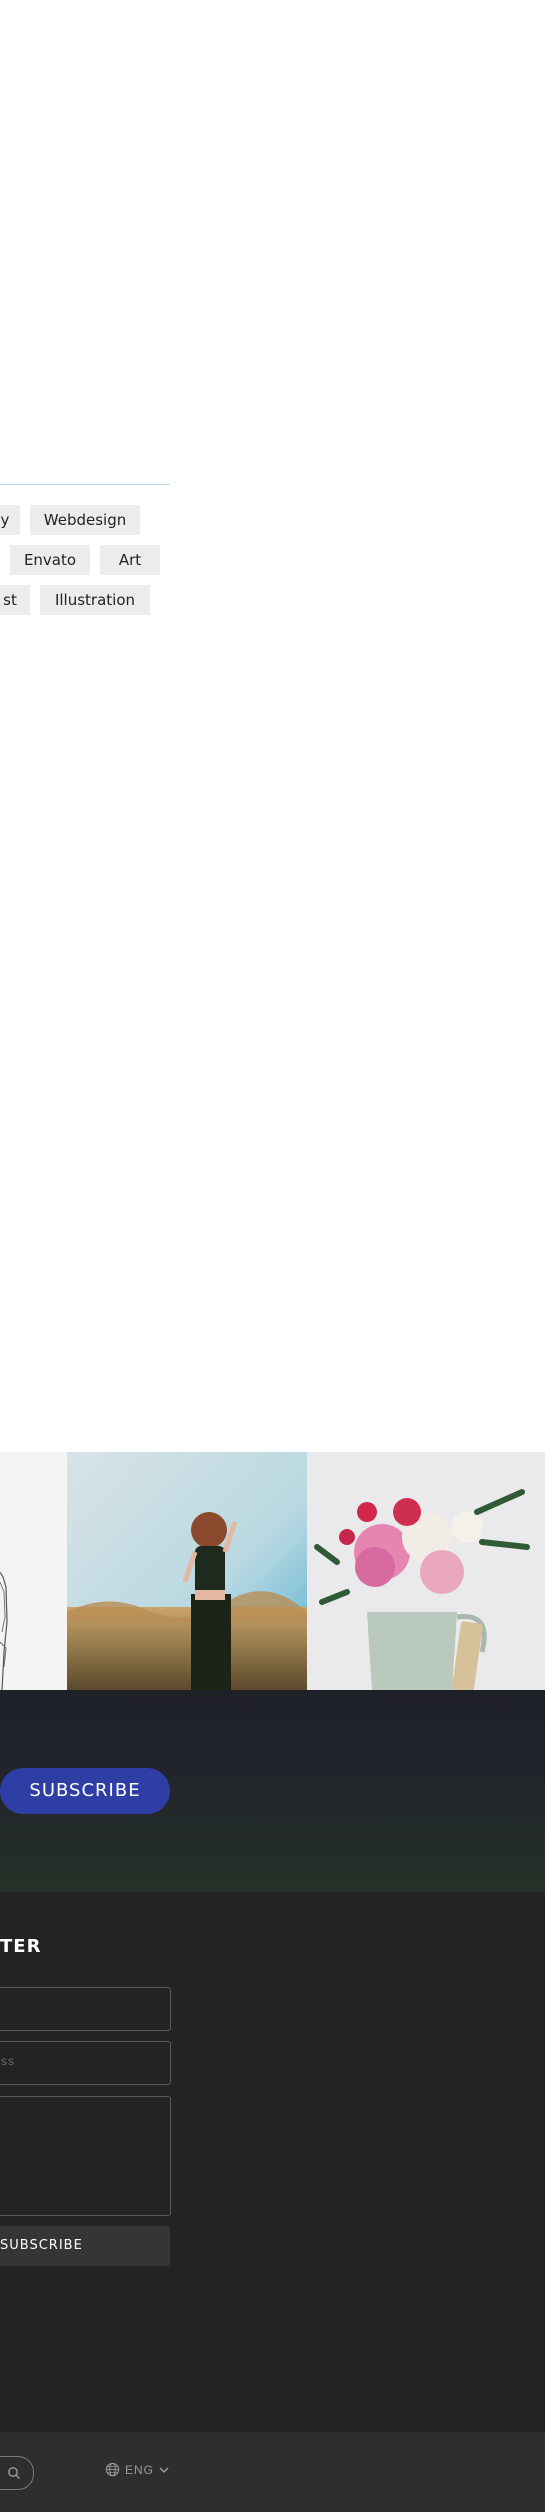 The height and width of the screenshot is (2512, 545). What do you see at coordinates (5, 520) in the screenshot?
I see `tag-label: y` at bounding box center [5, 520].